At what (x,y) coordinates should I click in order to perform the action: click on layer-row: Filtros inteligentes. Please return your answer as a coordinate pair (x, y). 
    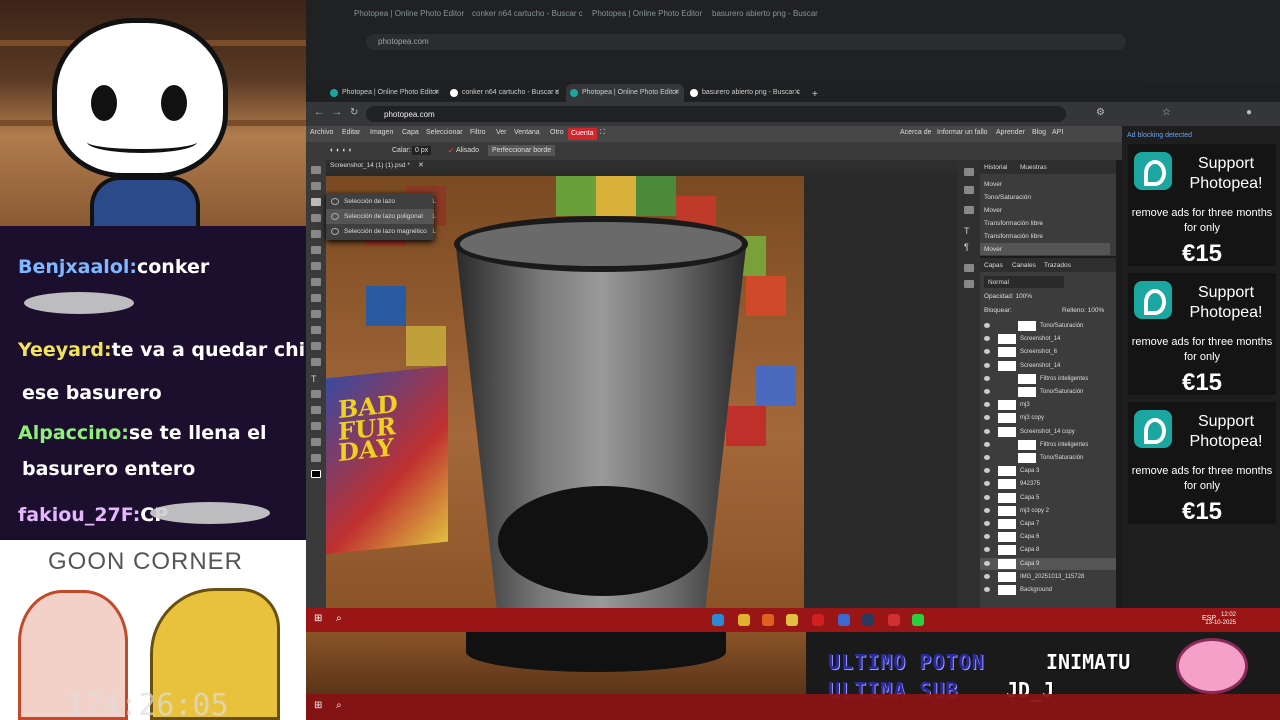
    Looking at the image, I should click on (1048, 379).